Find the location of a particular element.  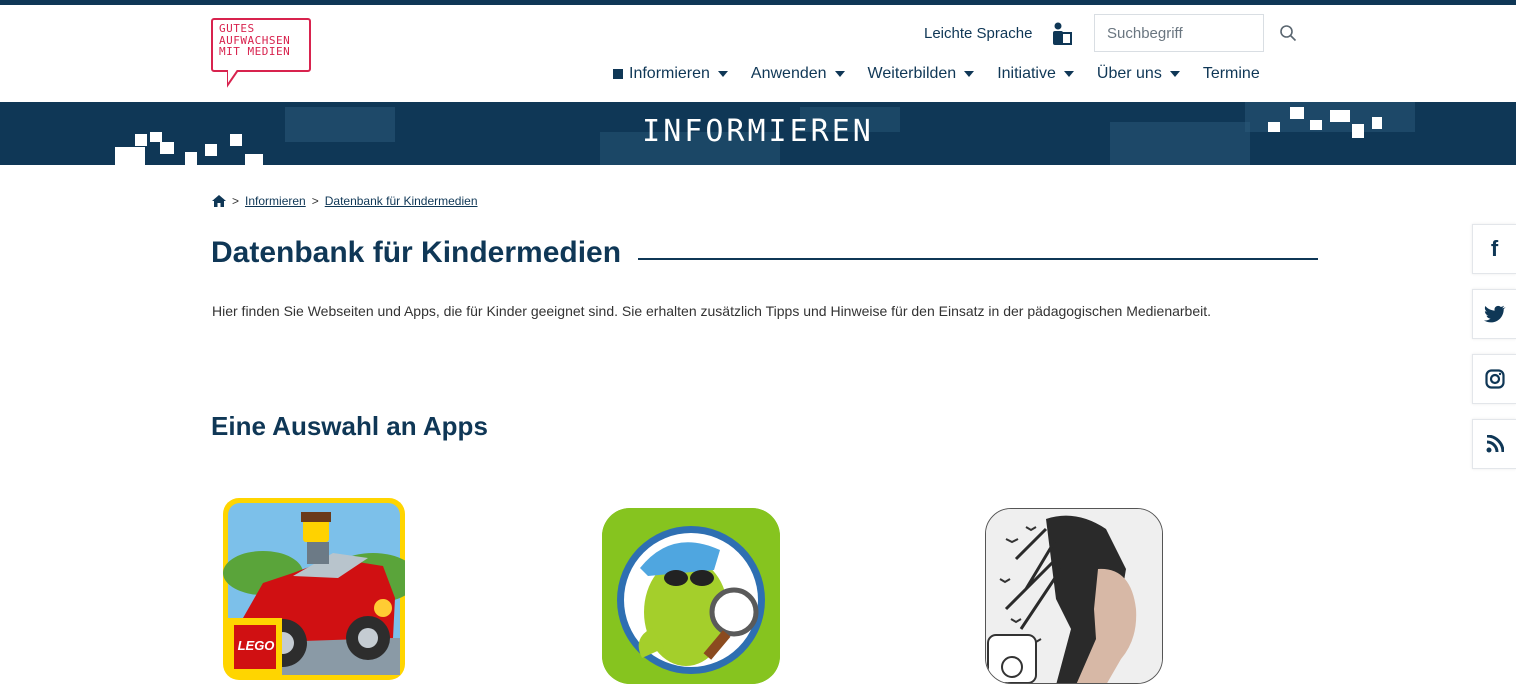

section-title: Eine Auswahl an Apps is located at coordinates (349, 426).